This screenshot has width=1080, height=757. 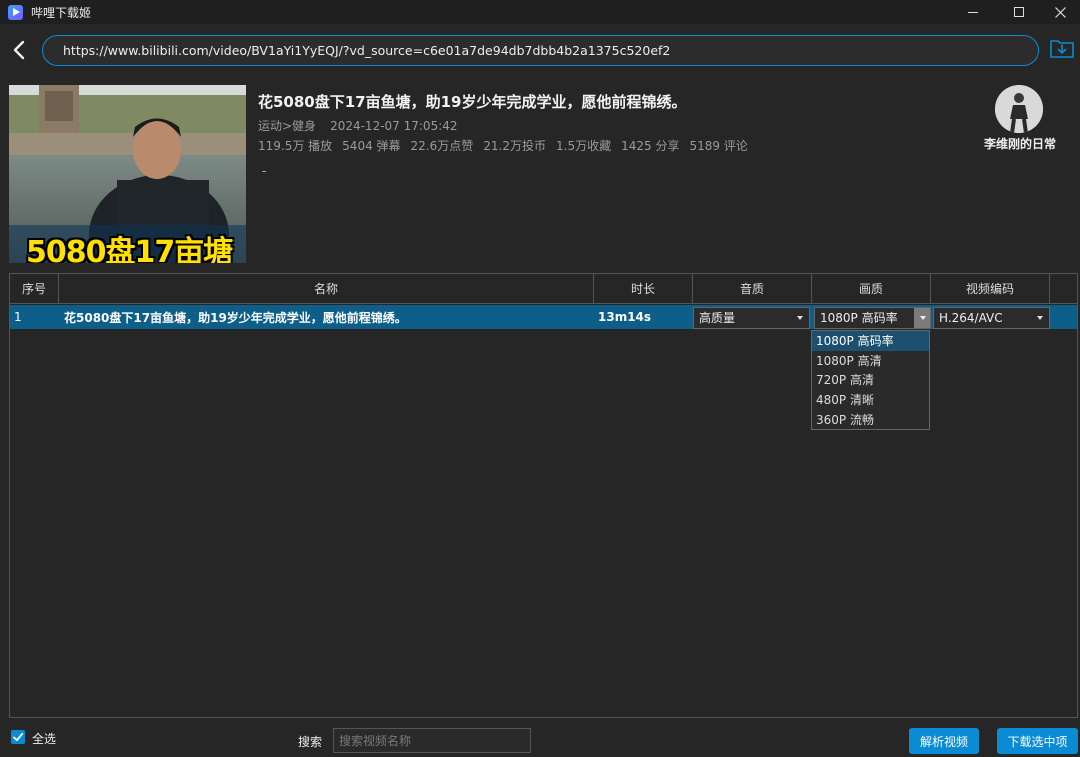 I want to click on minimize-icon, so click(x=973, y=12).